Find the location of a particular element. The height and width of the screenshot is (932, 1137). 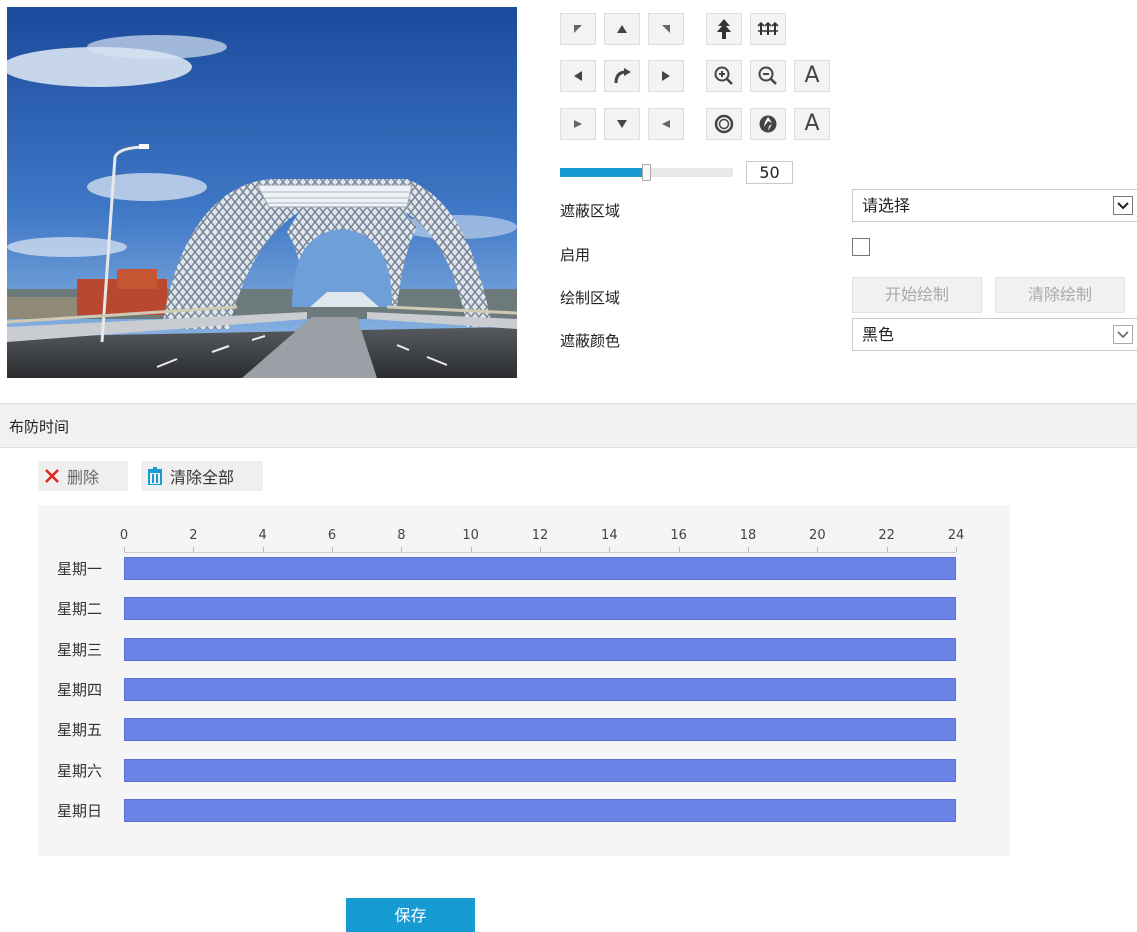

day-label: 星期二 is located at coordinates (80, 609).